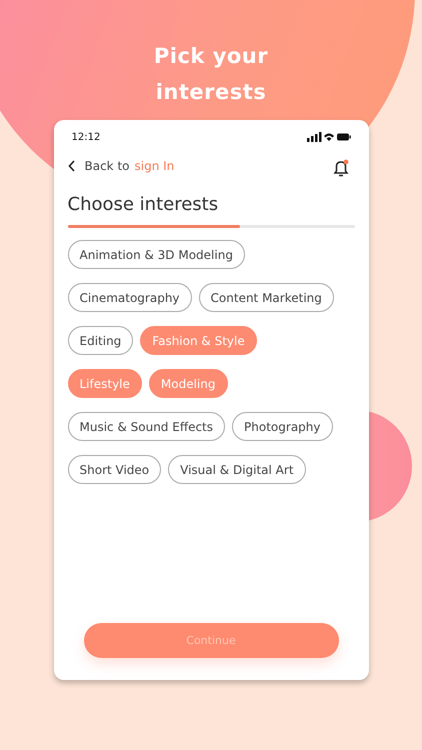 Image resolution: width=422 pixels, height=750 pixels. Describe the element at coordinates (237, 469) in the screenshot. I see `interest-chip: Visual & Digital Art` at that location.